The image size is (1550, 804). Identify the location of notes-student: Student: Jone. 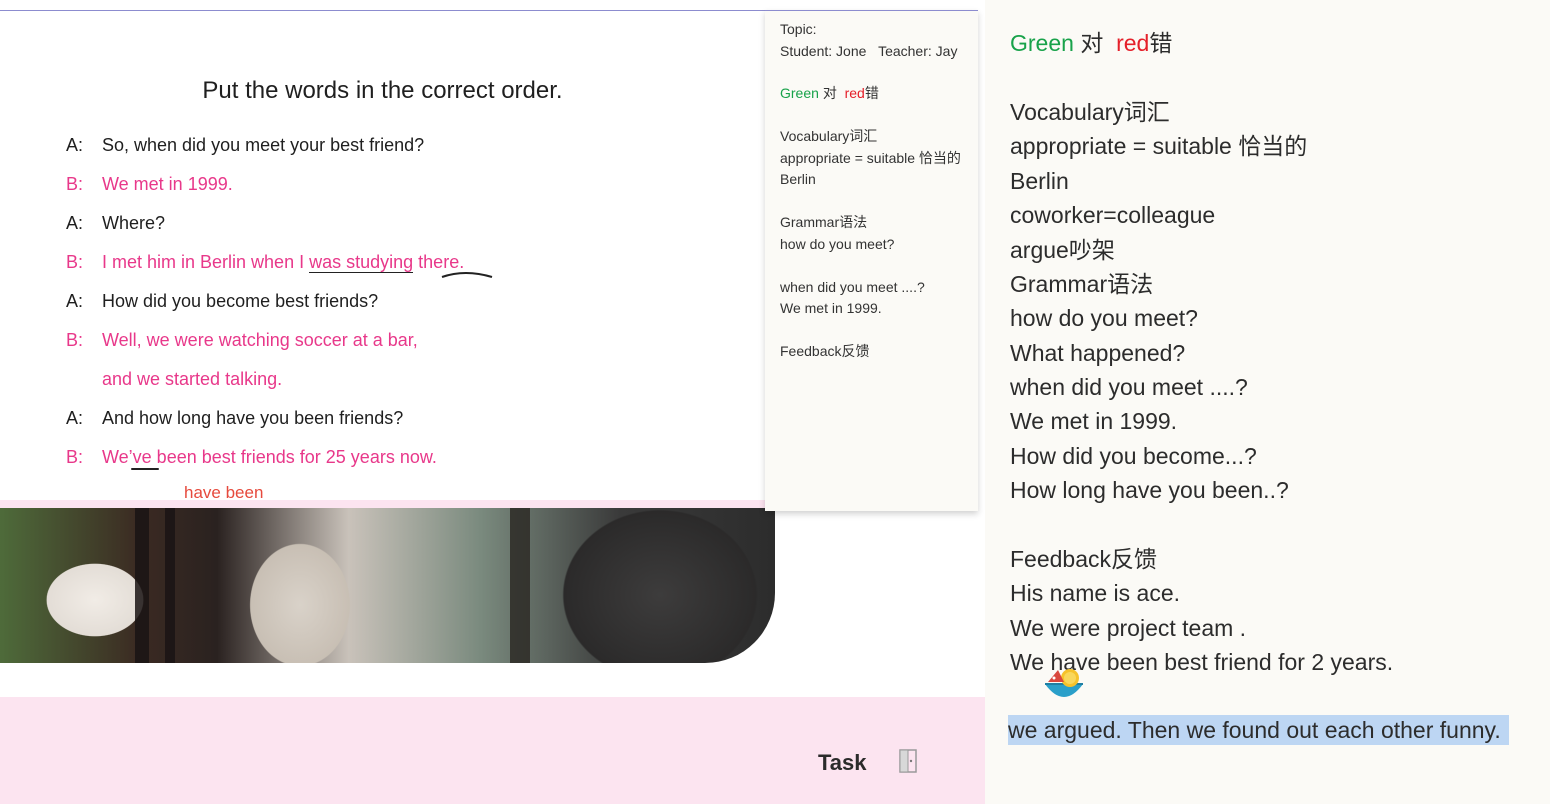
(823, 51).